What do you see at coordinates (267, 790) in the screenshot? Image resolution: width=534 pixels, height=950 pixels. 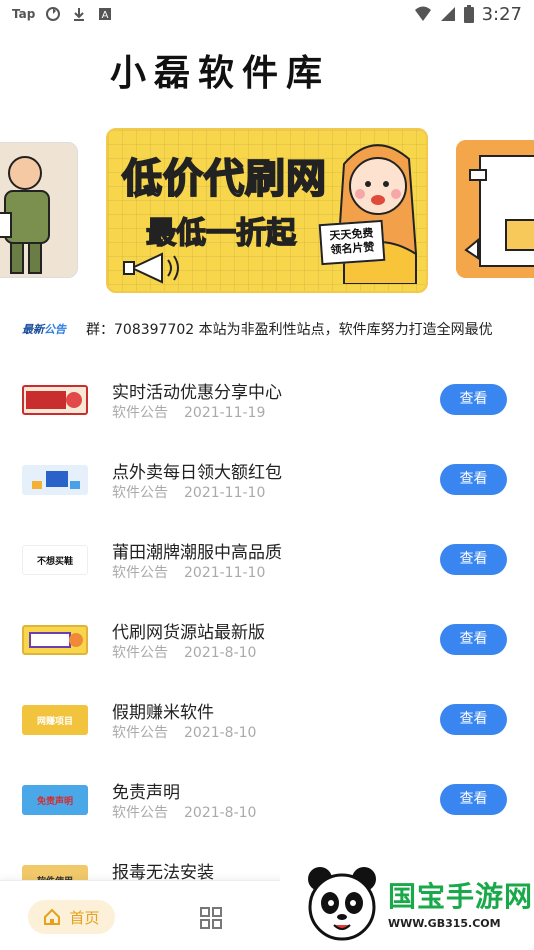 I see `list-item: 免责声明 免责声明 软件公告 2021-8-10 查看` at bounding box center [267, 790].